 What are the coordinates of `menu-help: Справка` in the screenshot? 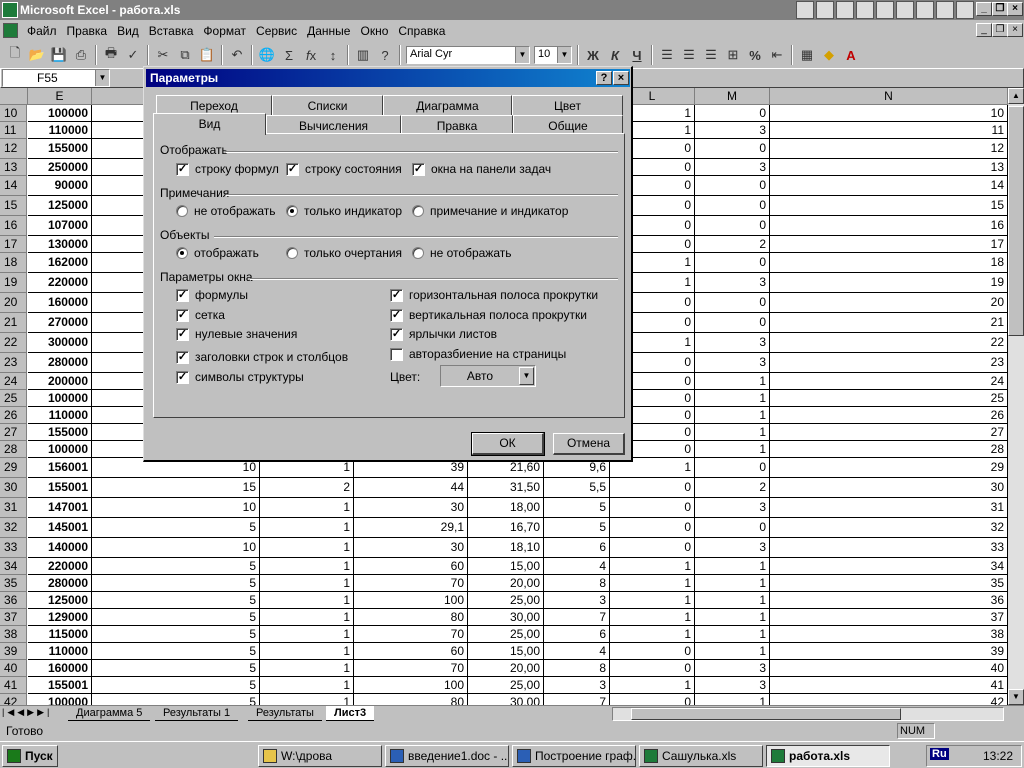 It's located at (421, 31).